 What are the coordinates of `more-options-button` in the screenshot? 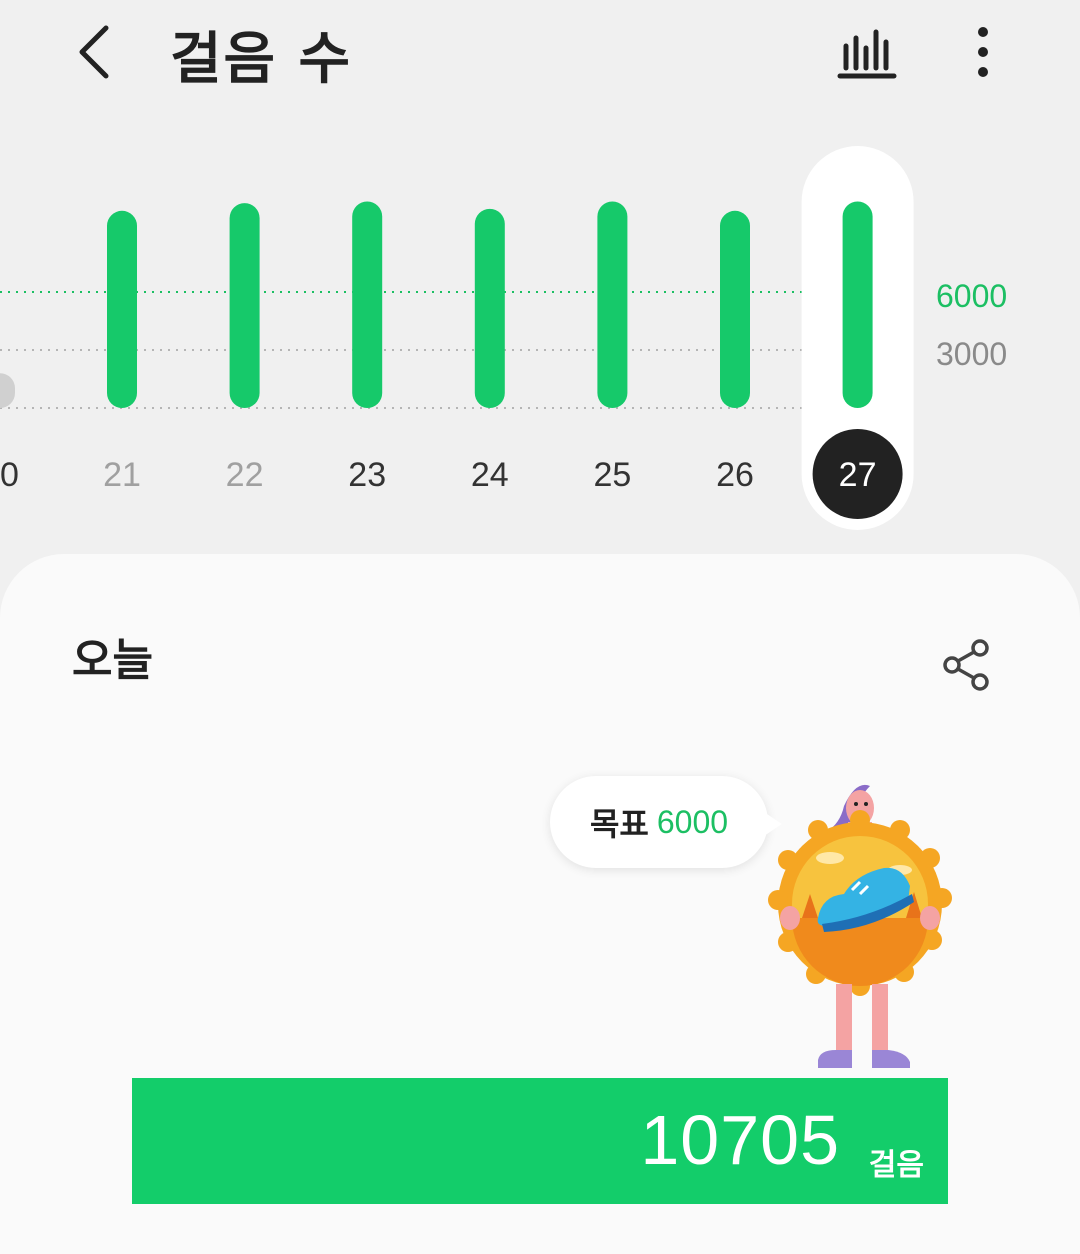 It's located at (983, 52).